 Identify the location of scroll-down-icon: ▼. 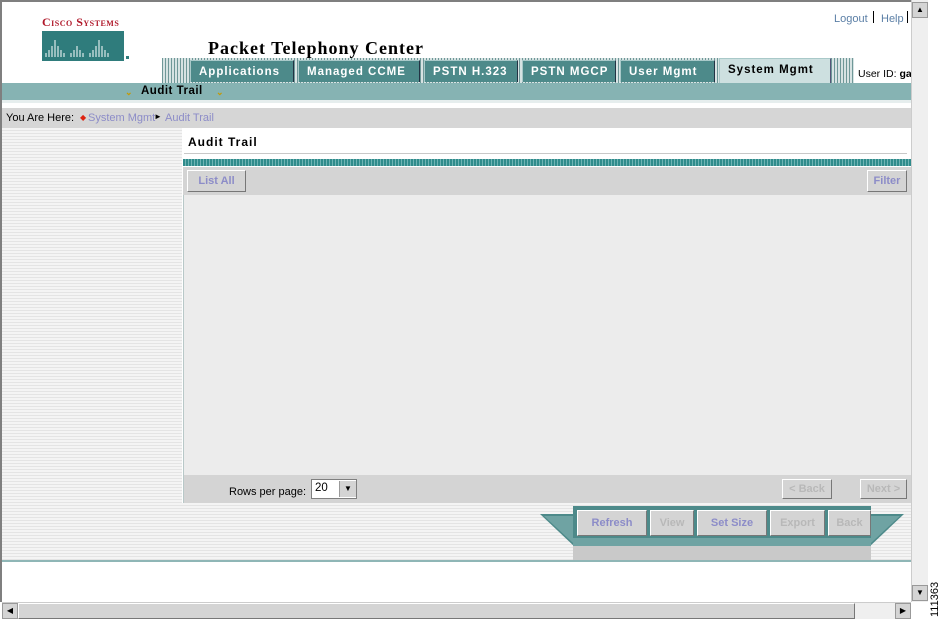
(920, 593).